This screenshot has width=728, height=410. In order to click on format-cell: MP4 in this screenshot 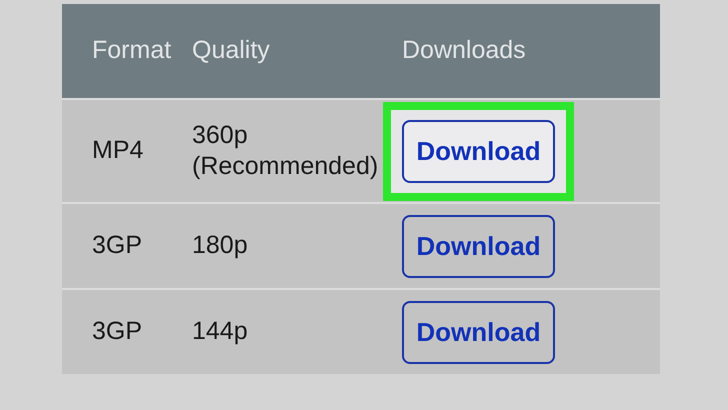, I will do `click(118, 150)`.